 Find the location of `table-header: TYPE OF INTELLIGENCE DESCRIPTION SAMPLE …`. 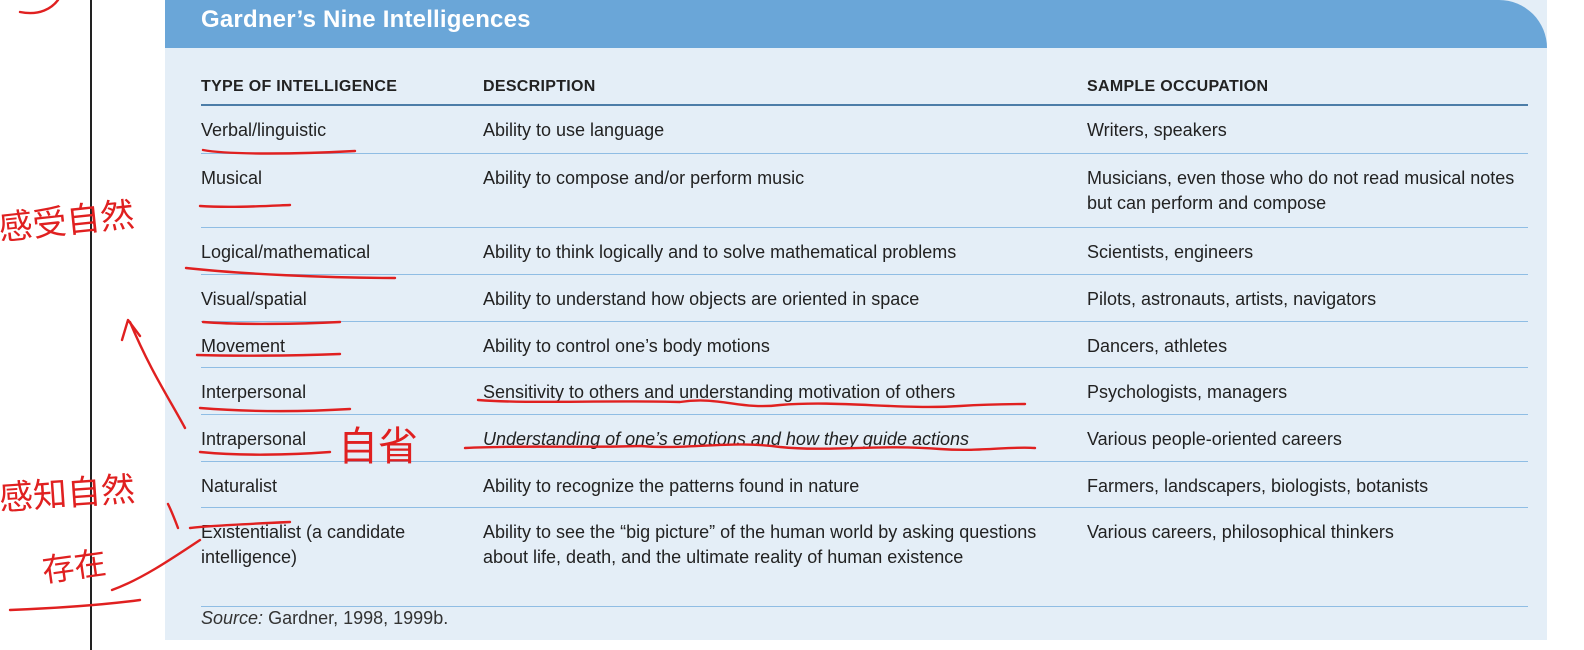

table-header: TYPE OF INTELLIGENCE DESCRIPTION SAMPLE … is located at coordinates (864, 89).